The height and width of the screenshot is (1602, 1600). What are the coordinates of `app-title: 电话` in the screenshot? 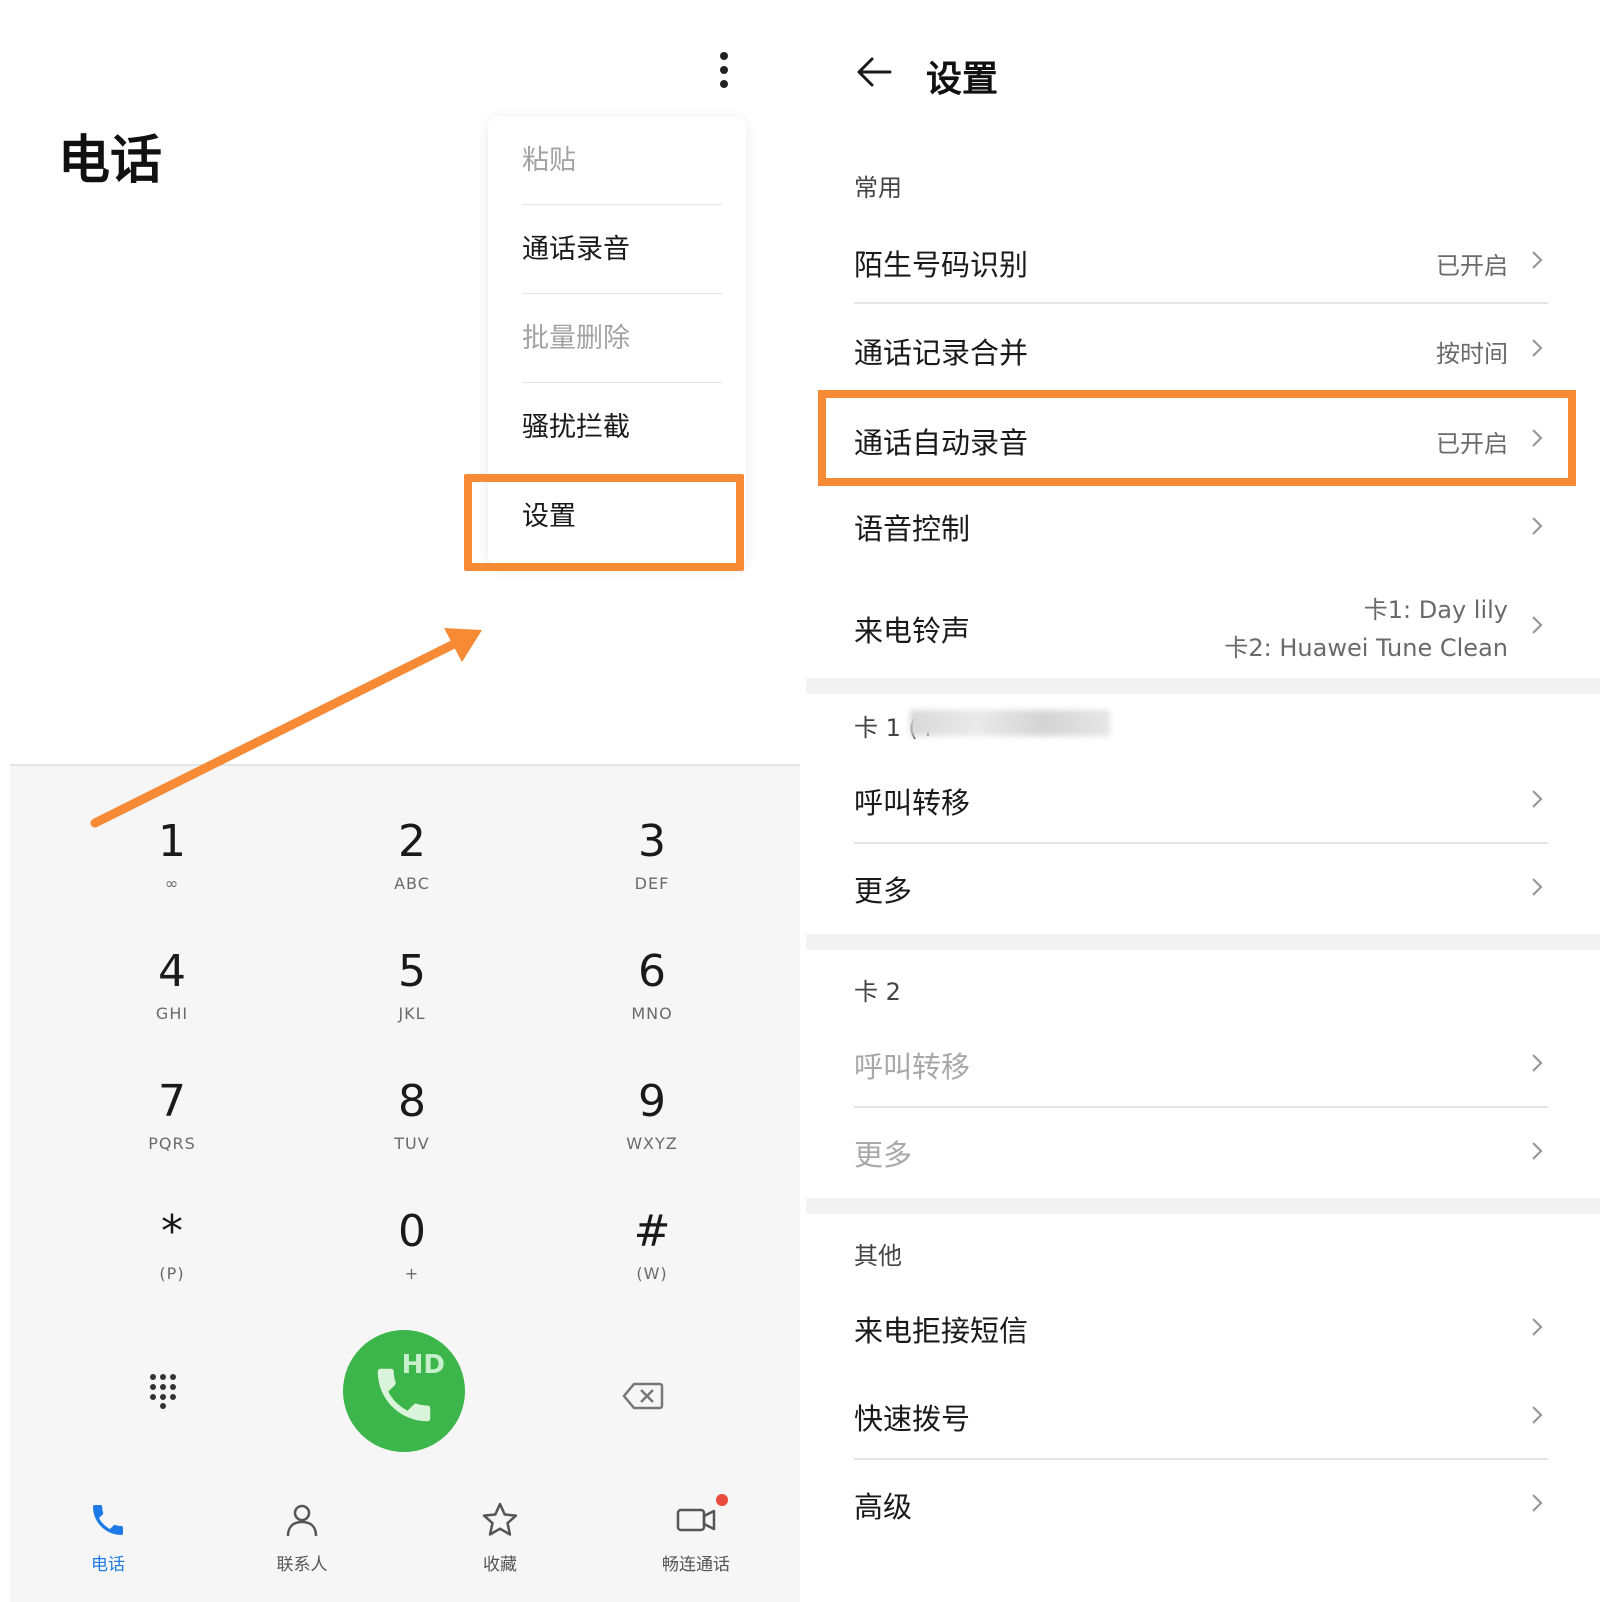 It's located at (110, 161).